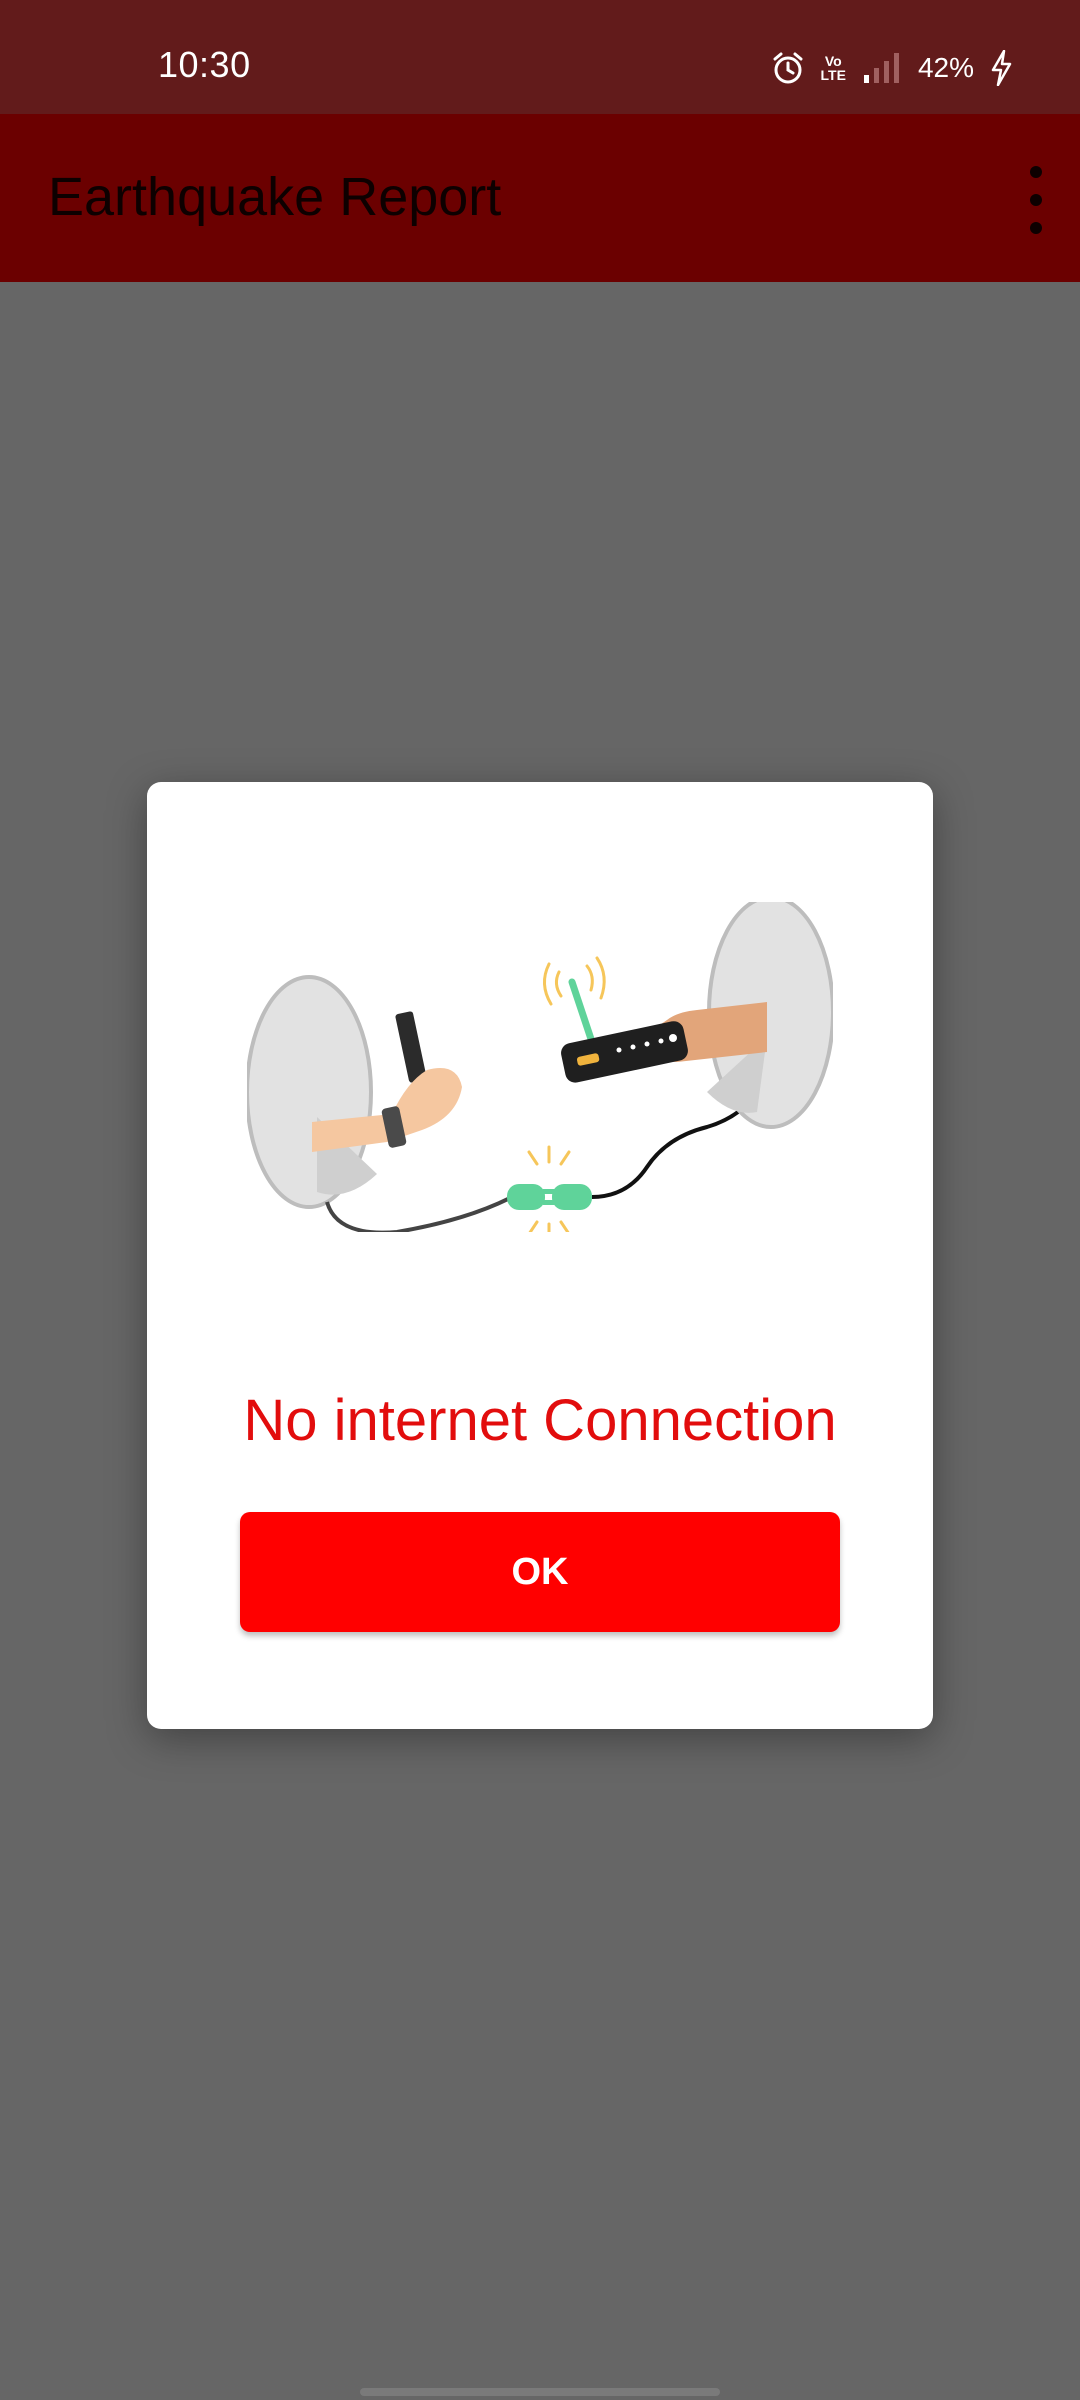 The height and width of the screenshot is (2400, 1080). Describe the element at coordinates (788, 68) in the screenshot. I see `alarm-icon` at that location.